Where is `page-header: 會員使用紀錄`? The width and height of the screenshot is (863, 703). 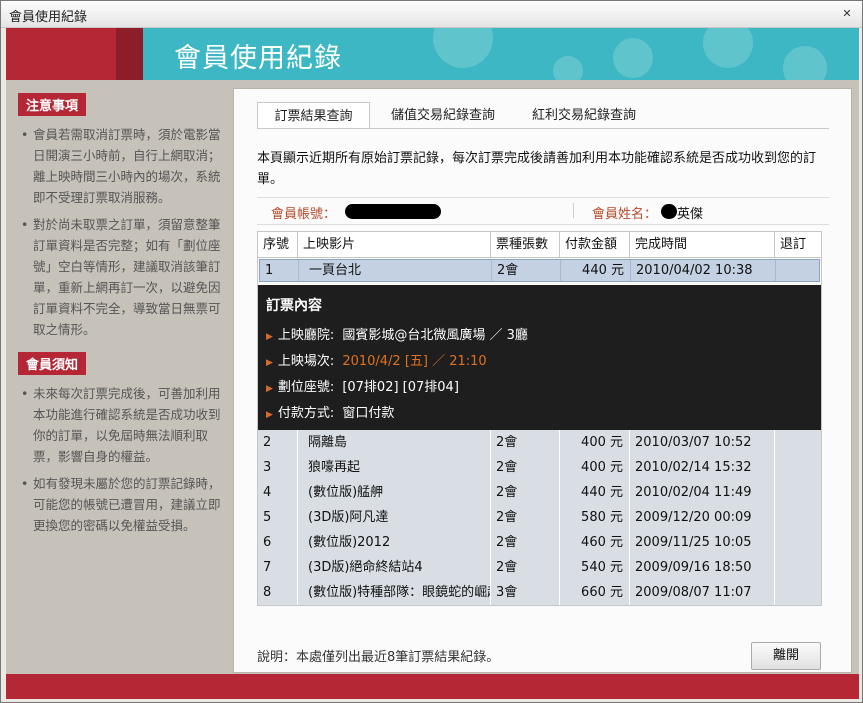
page-header: 會員使用紀錄 is located at coordinates (432, 54).